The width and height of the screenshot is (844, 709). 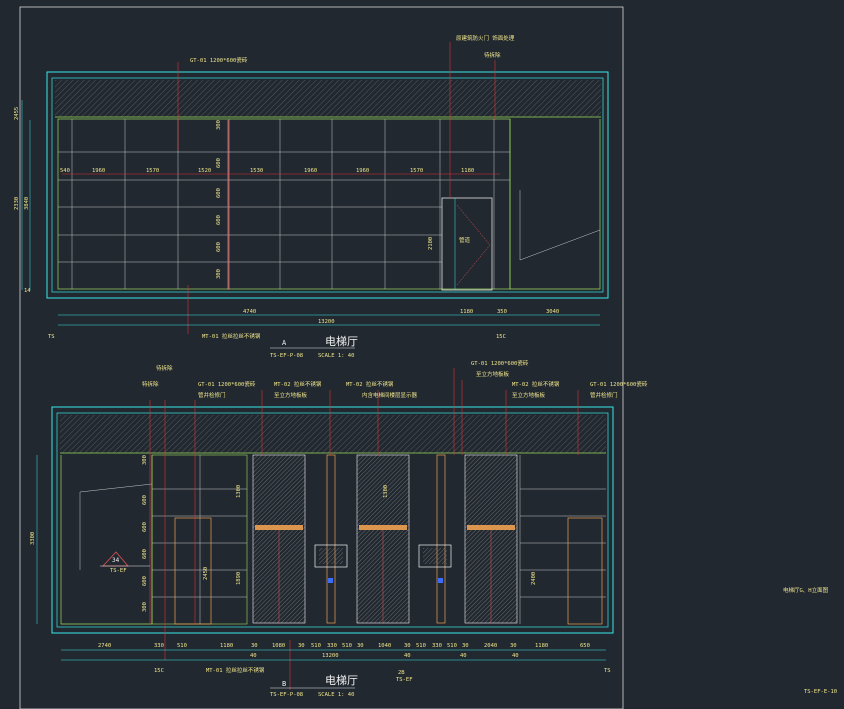 I want to click on dim-b-sub-0: 40, so click(x=253, y=656).